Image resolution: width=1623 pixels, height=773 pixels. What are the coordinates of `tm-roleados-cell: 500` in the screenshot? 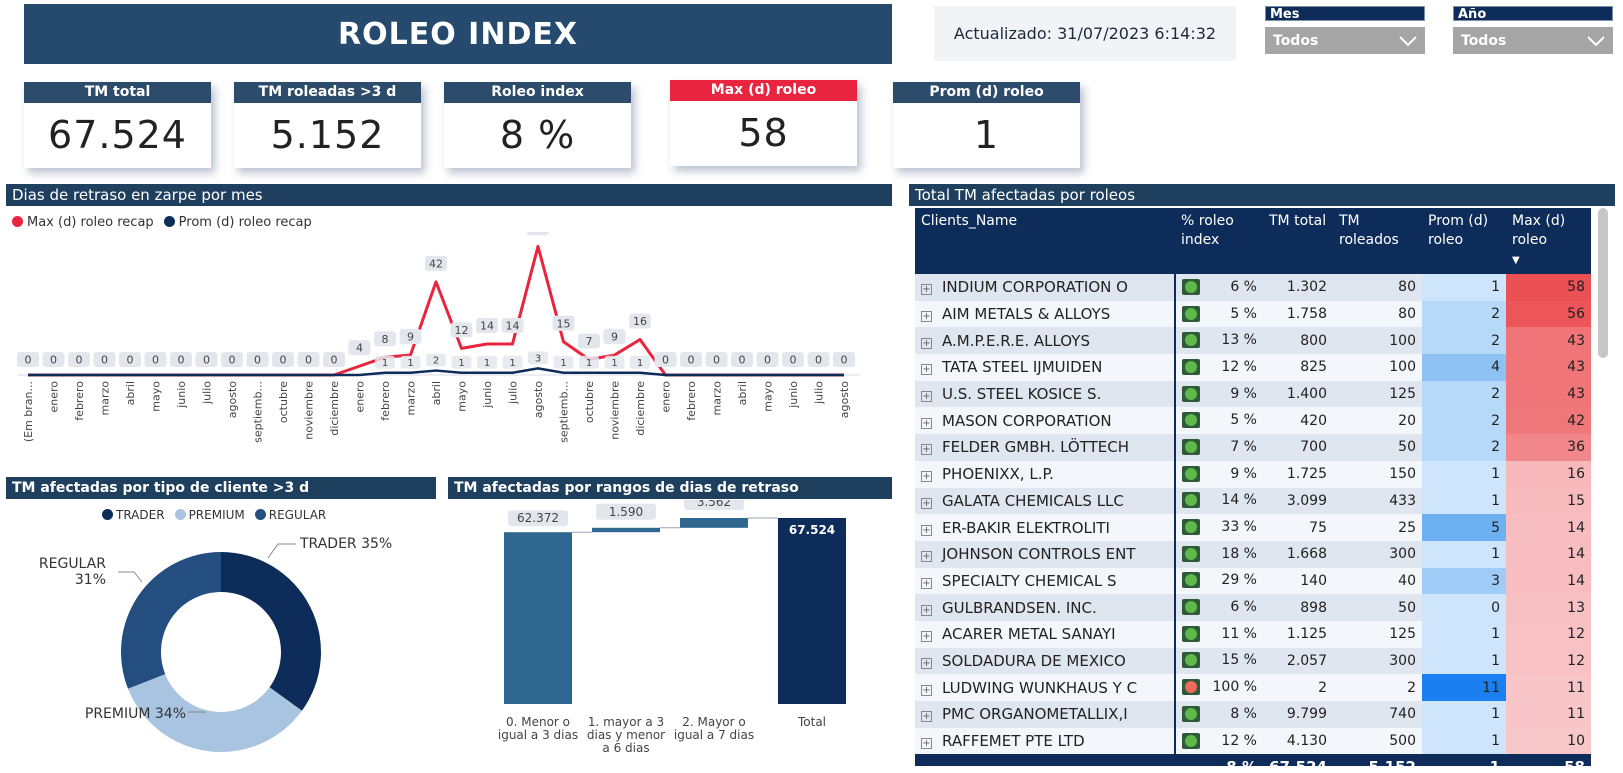 It's located at (1377, 741).